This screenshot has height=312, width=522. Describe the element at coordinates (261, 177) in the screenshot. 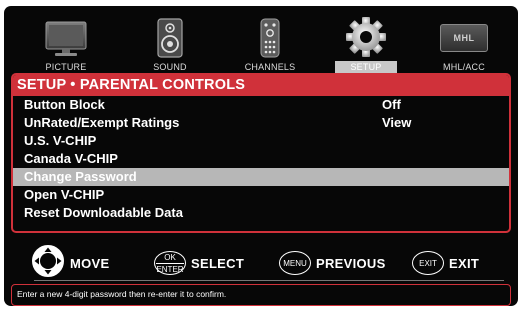

I see `menu-item-change-password: Change Password` at that location.